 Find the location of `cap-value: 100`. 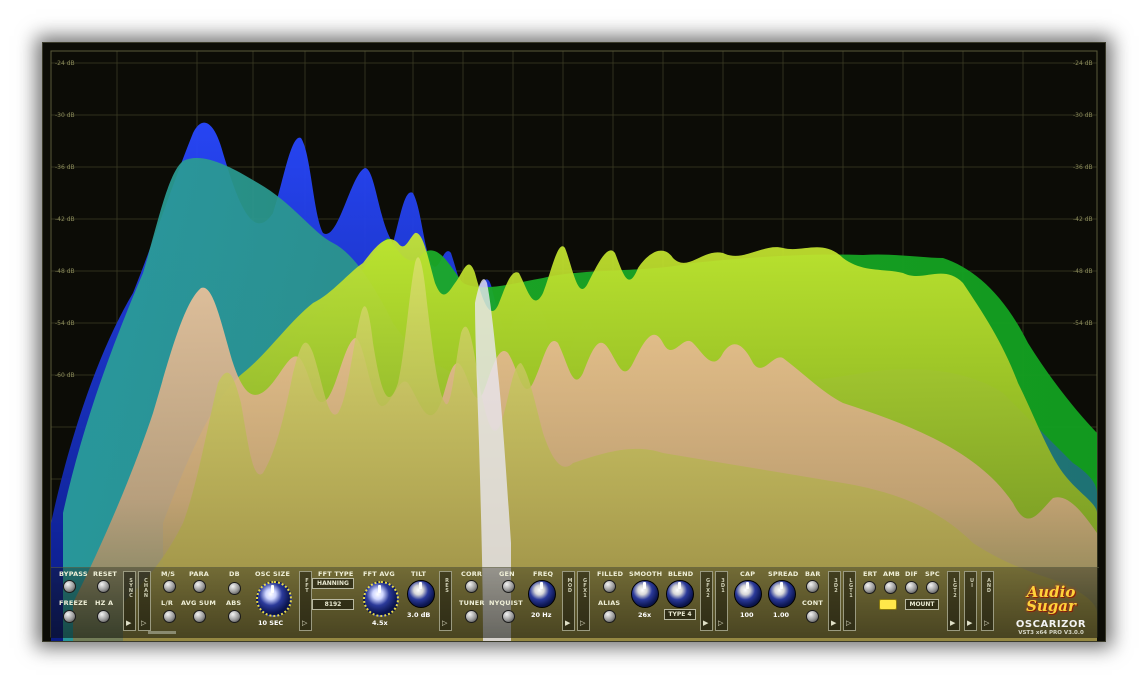

cap-value: 100 is located at coordinates (747, 615).